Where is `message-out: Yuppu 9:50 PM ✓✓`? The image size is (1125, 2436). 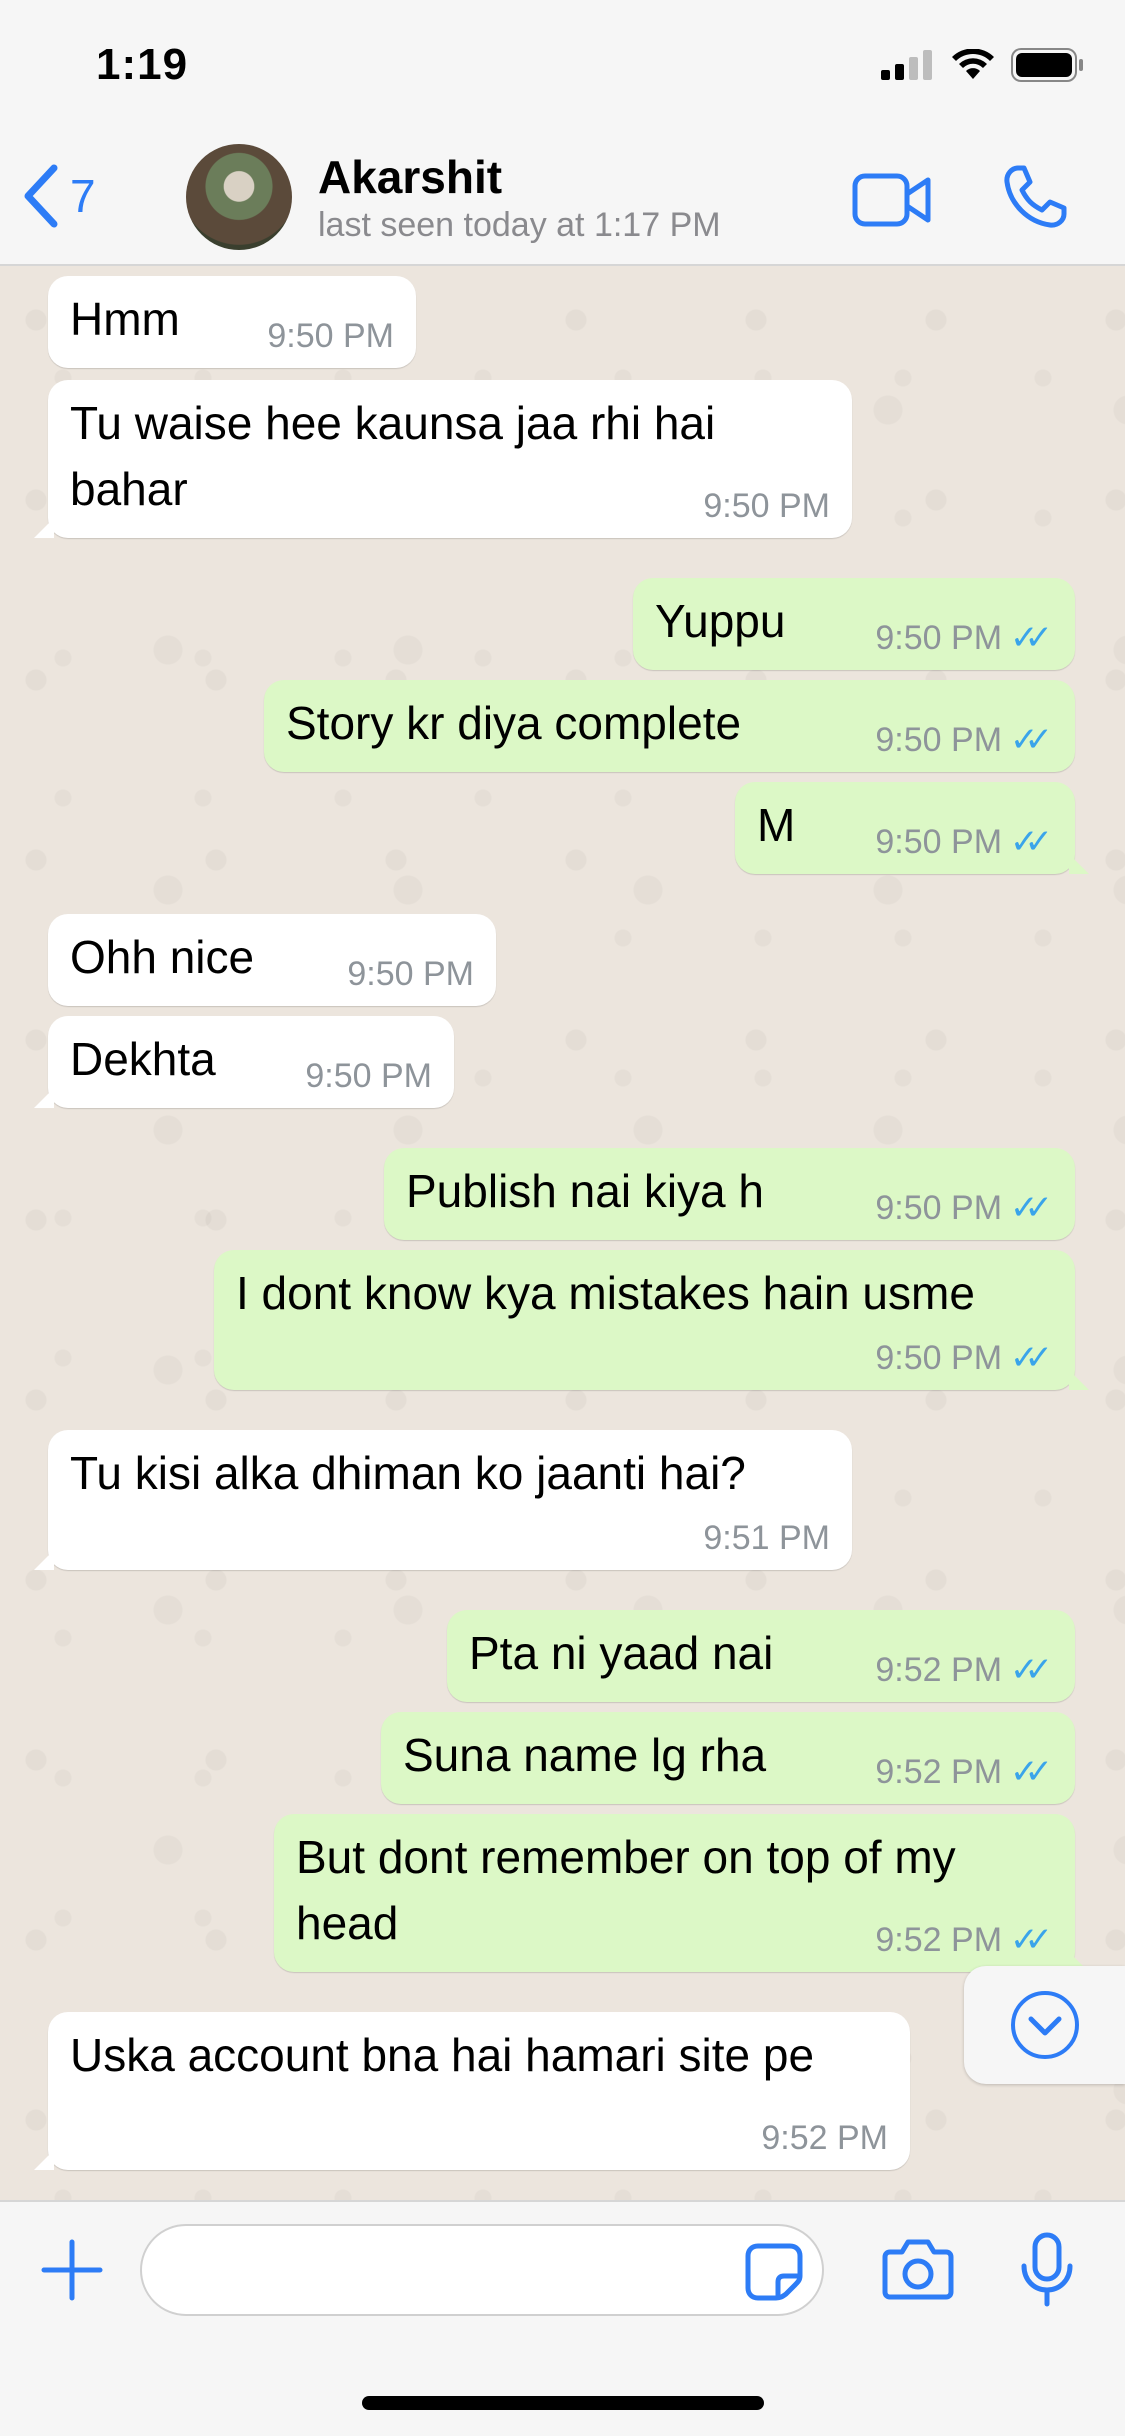
message-out: Yuppu 9:50 PM ✓✓ is located at coordinates (854, 624).